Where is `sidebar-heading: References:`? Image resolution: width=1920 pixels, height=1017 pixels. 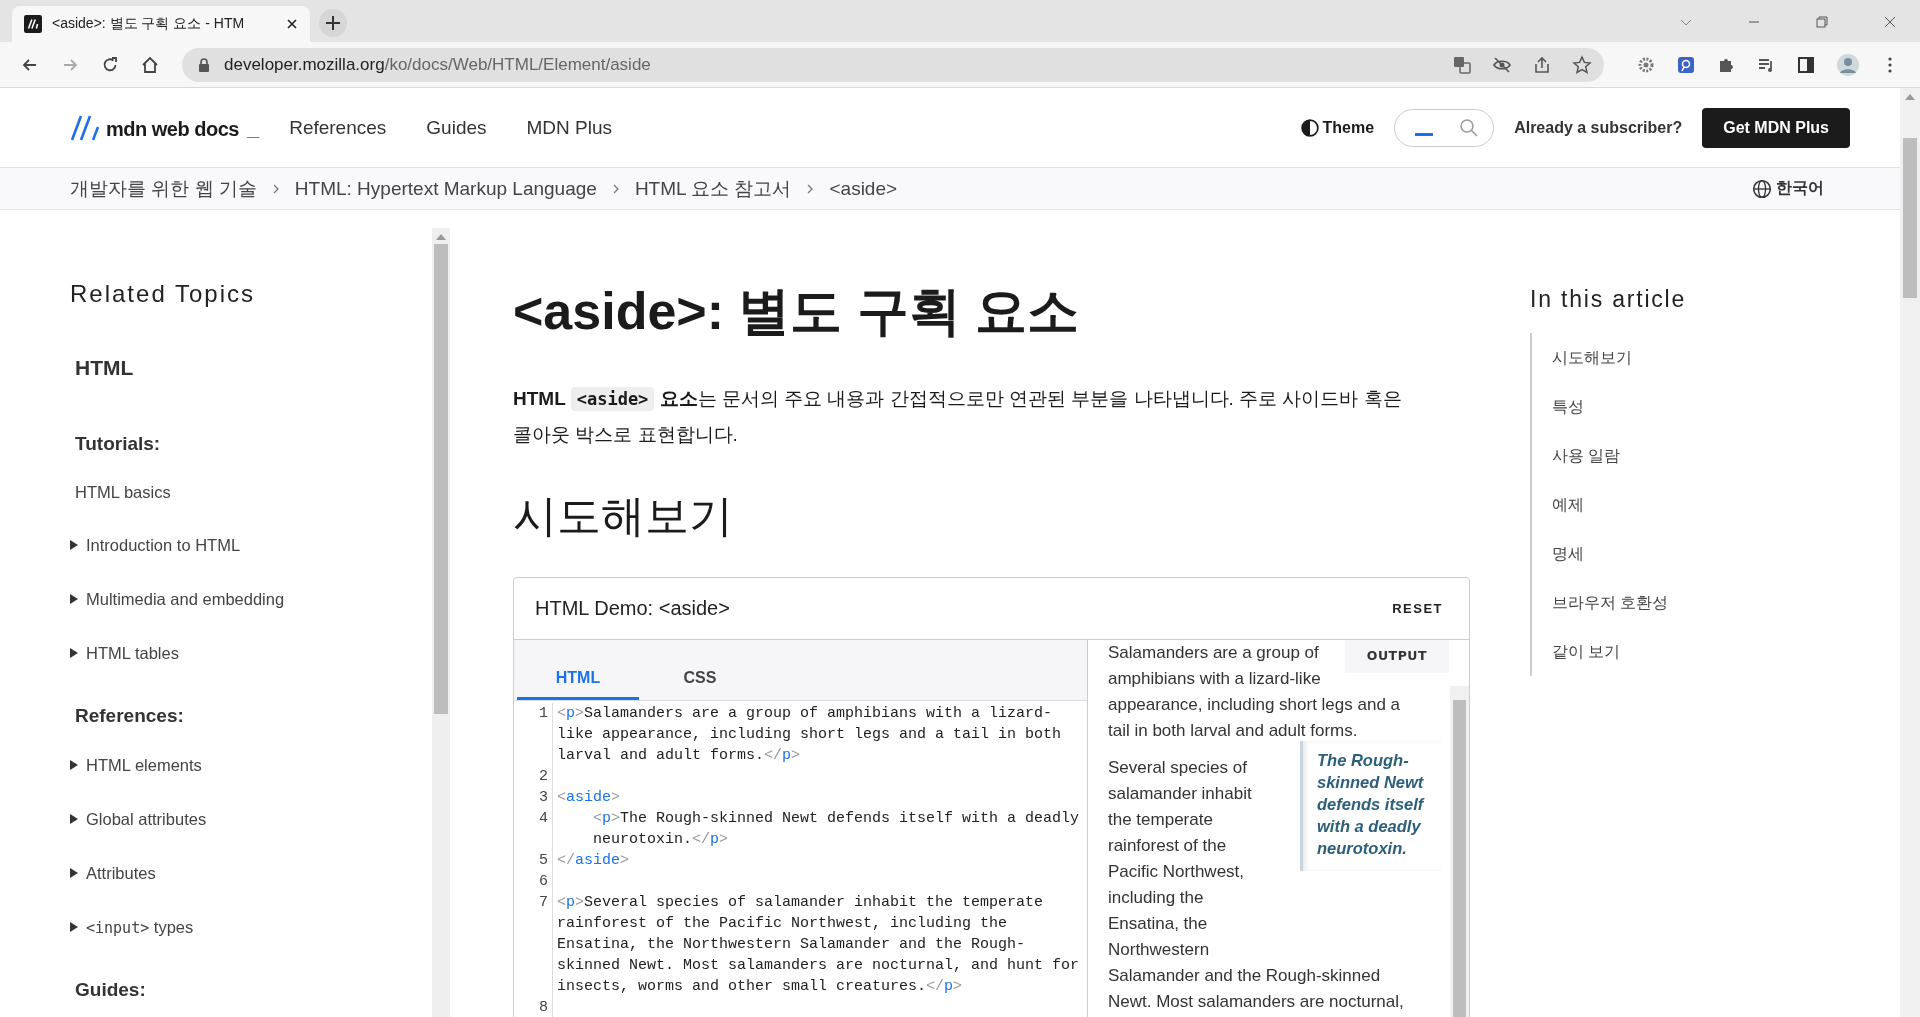 sidebar-heading: References: is located at coordinates (129, 716).